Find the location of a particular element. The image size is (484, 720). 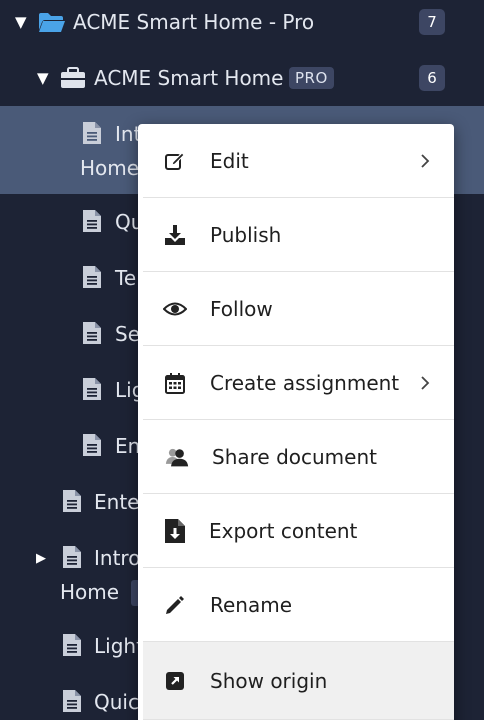

edit-icon is located at coordinates (175, 161).